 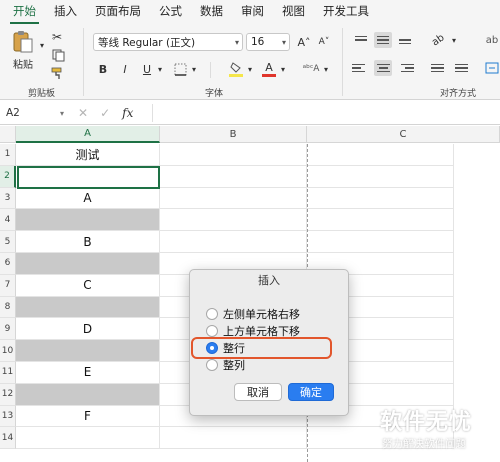 What do you see at coordinates (147, 69) in the screenshot?
I see `underline-button: U` at bounding box center [147, 69].